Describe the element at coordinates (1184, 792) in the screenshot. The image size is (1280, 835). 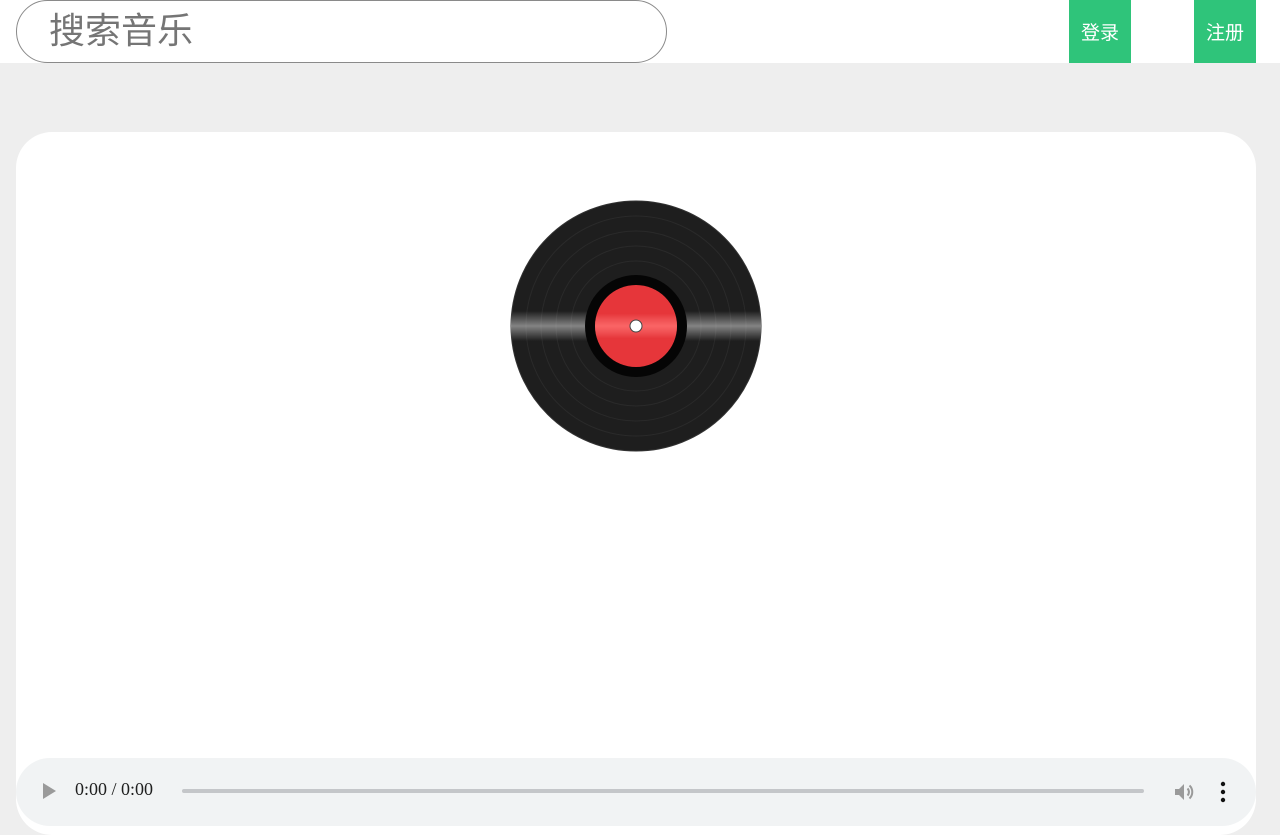
I see `volume-icon` at that location.